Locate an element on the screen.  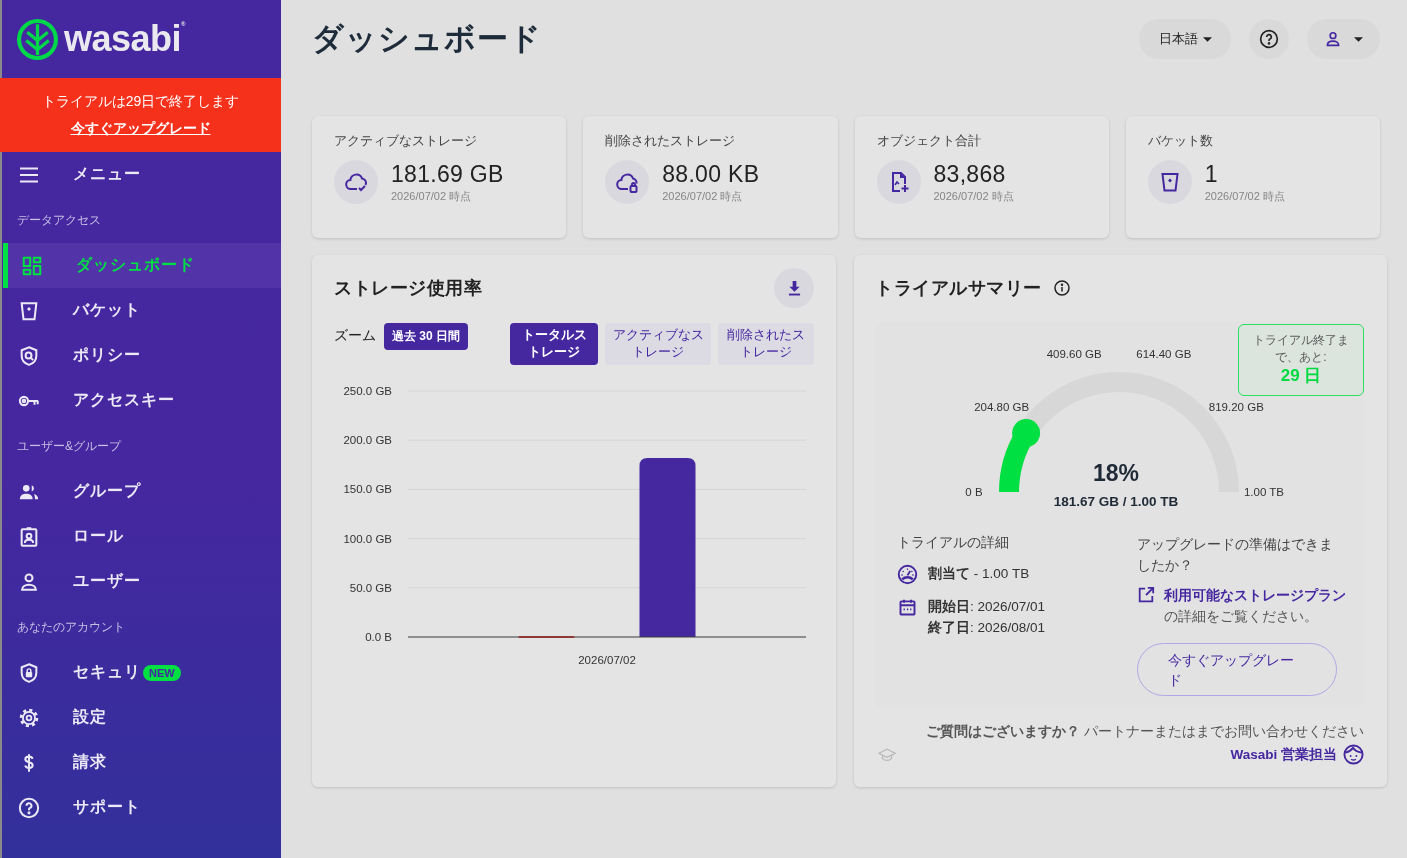
axis-label: 250.0 GB is located at coordinates (367, 391).